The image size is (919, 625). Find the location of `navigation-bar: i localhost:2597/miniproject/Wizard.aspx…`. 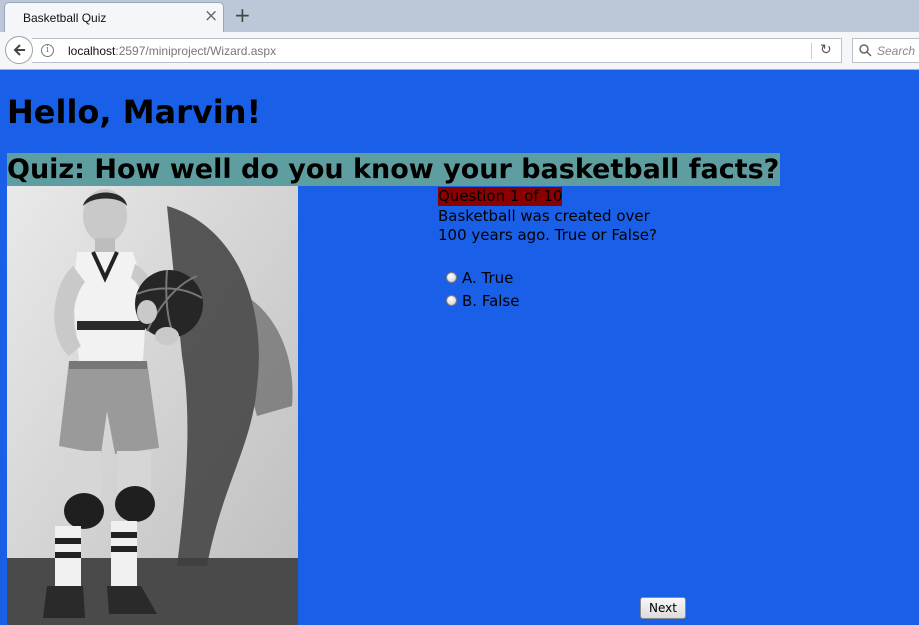

navigation-bar: i localhost:2597/miniproject/Wizard.aspx… is located at coordinates (459, 51).